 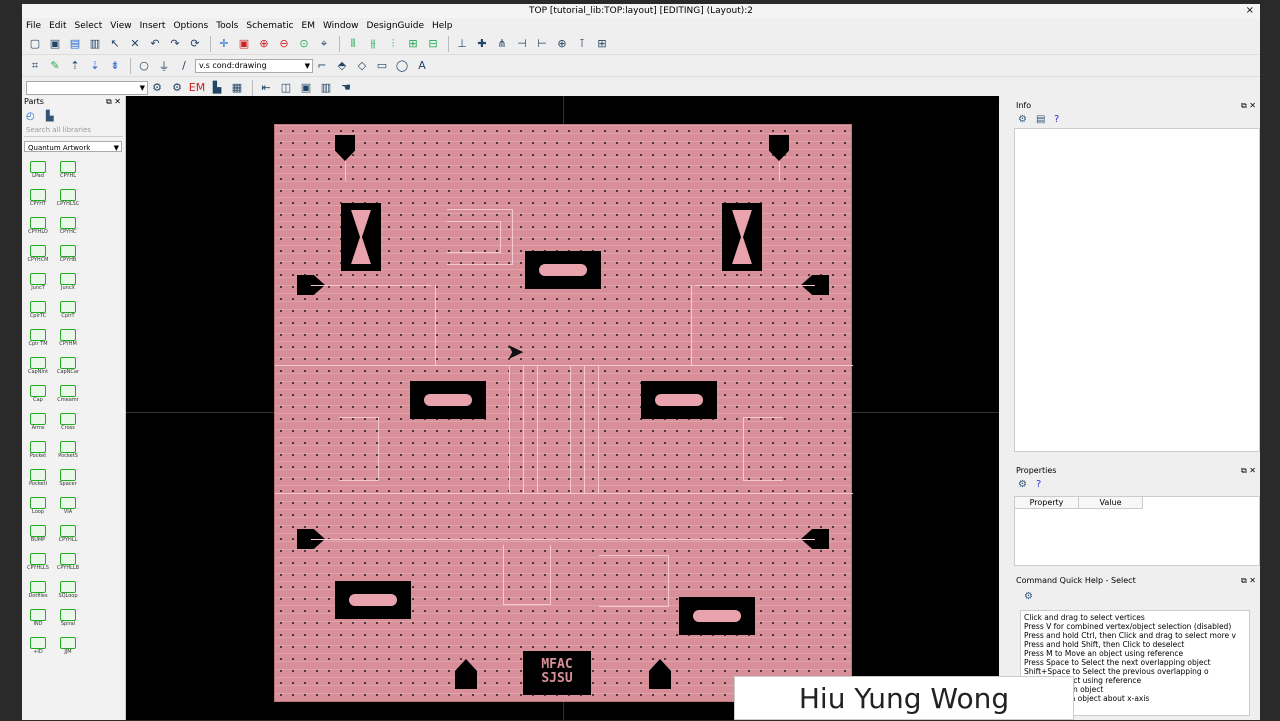 What do you see at coordinates (393, 44) in the screenshot?
I see `align-right-icon: ⫶` at bounding box center [393, 44].